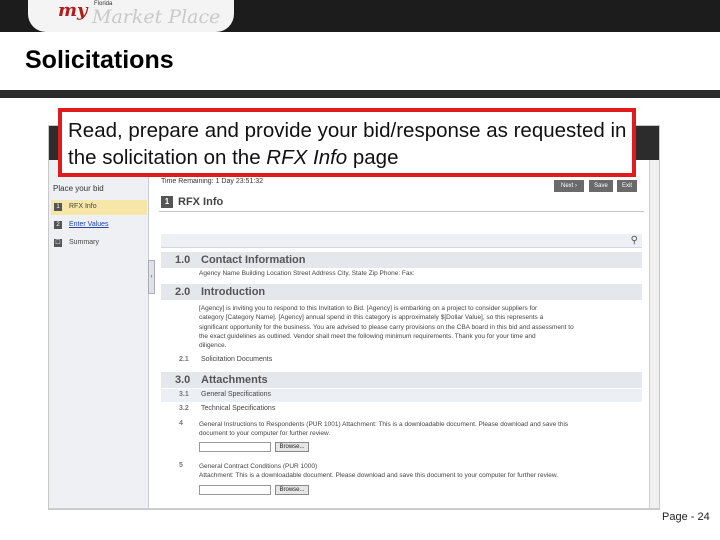  I want to click on logo-marketplace-text: Market Place, so click(156, 17).